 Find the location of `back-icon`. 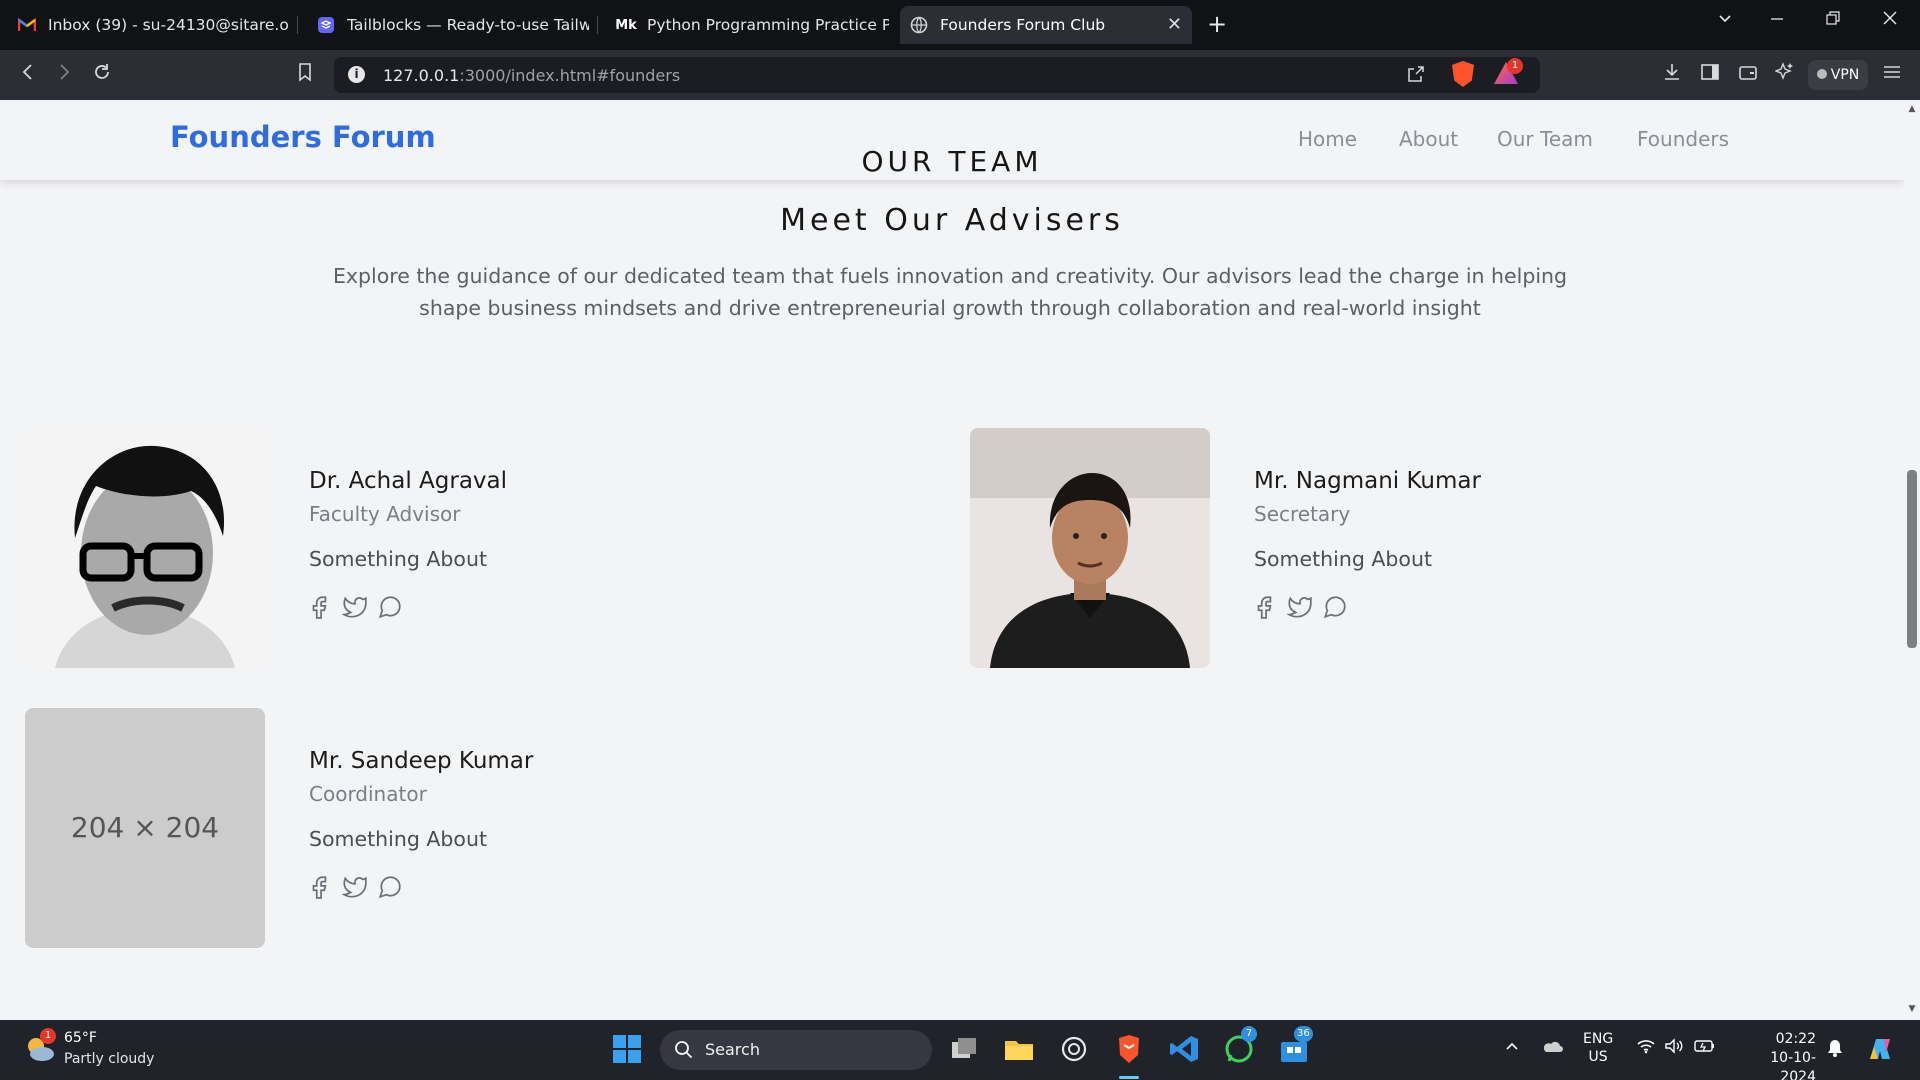

back-icon is located at coordinates (28, 74).